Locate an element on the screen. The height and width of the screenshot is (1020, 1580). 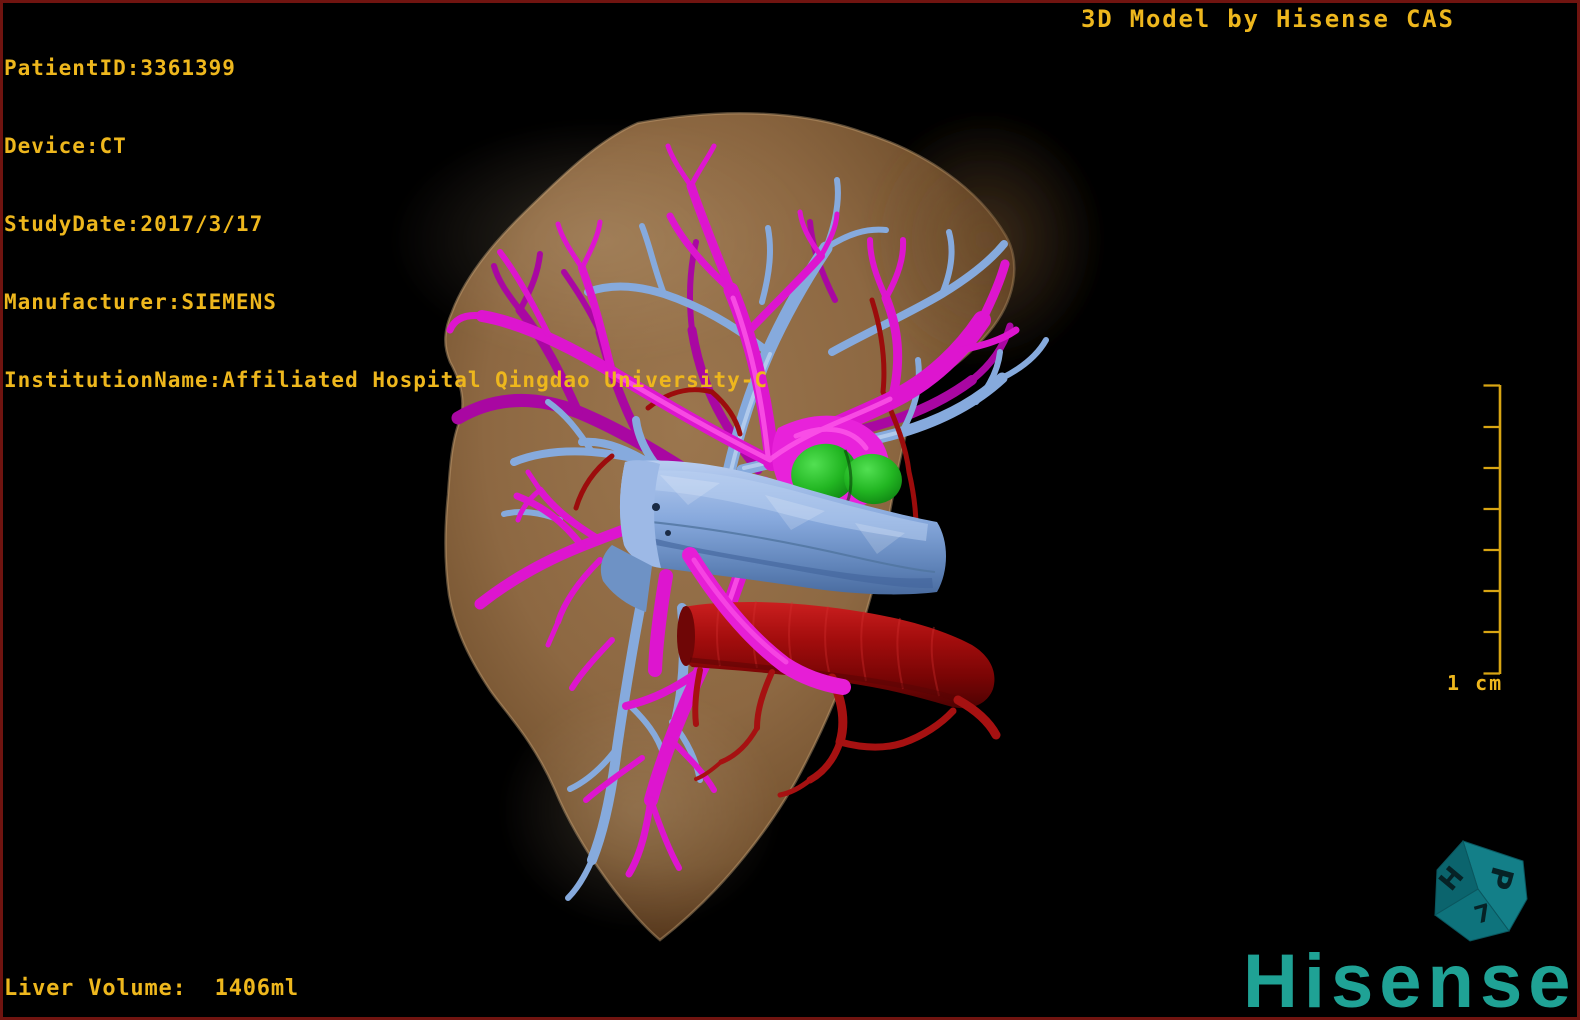
hisense-logo: Hisense is located at coordinates (1410, 979).